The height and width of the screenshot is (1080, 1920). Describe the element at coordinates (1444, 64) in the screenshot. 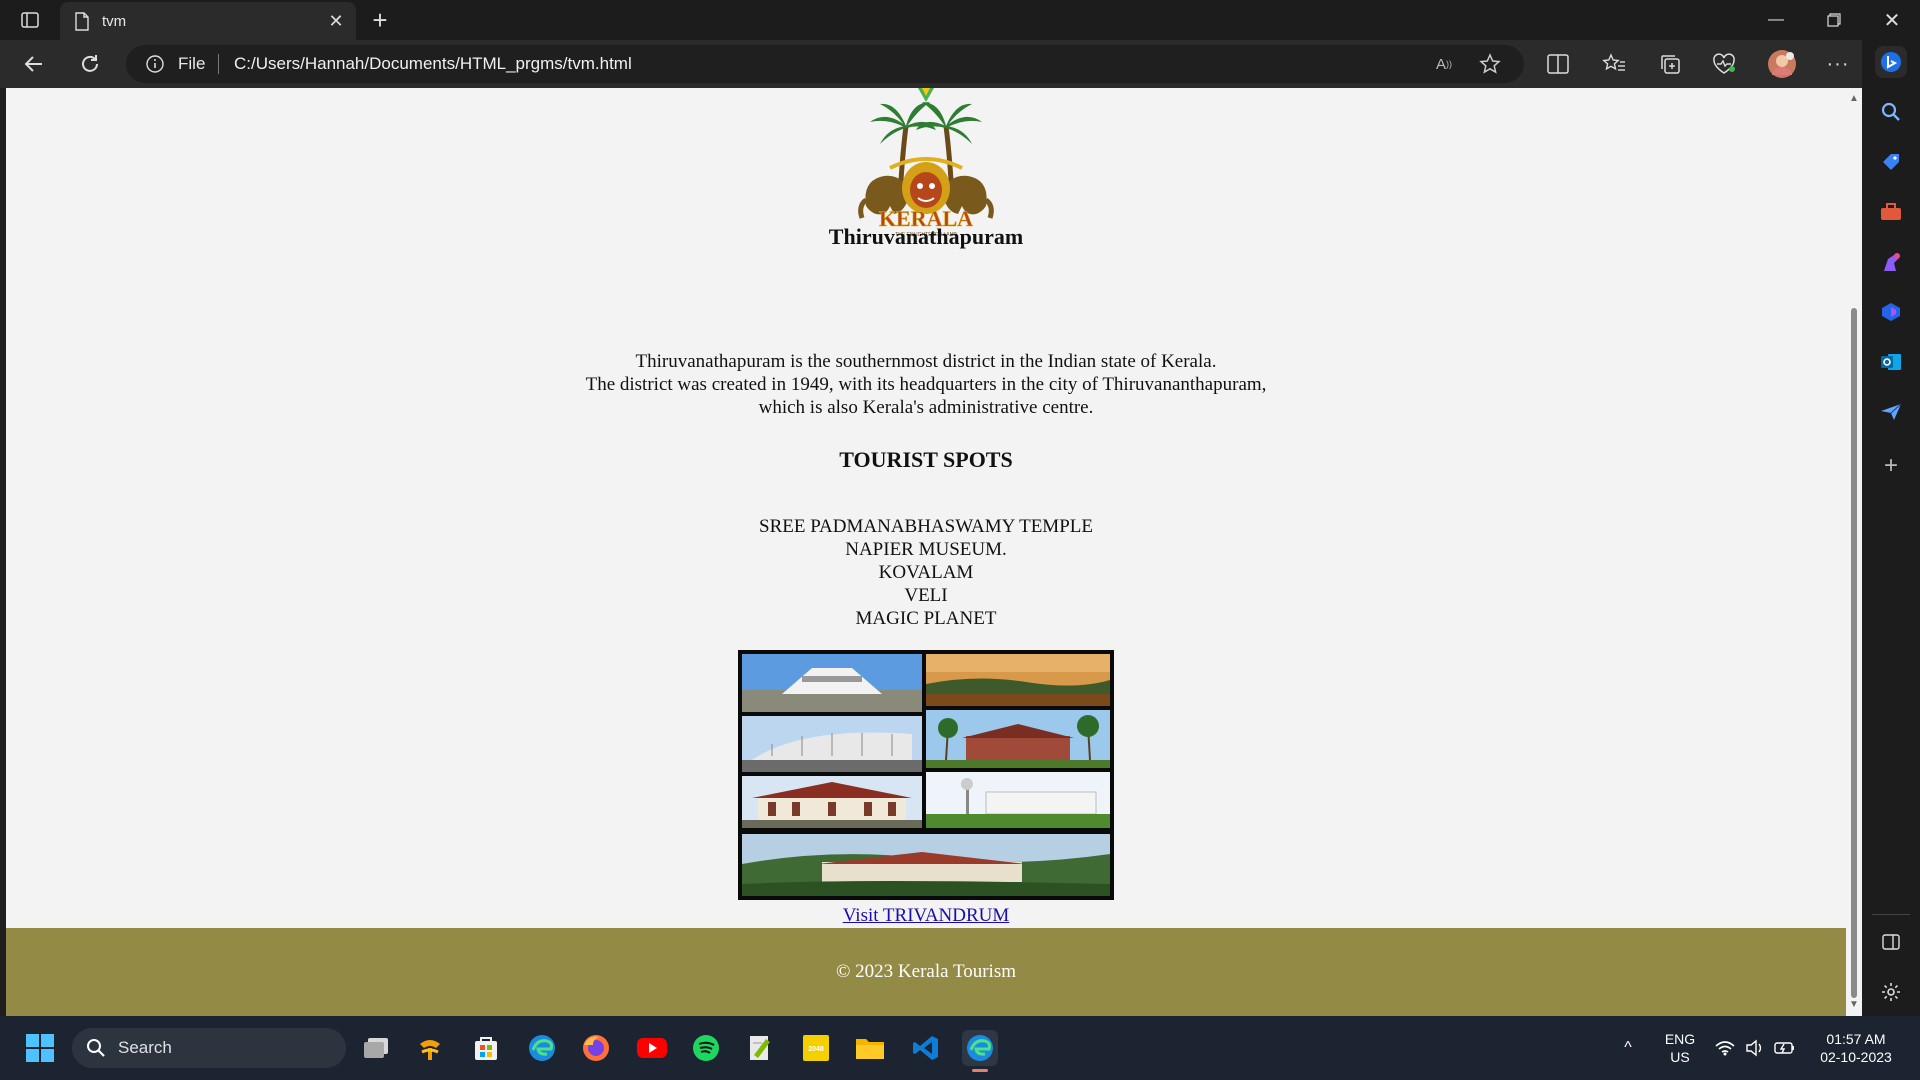

I see `read-aloud-icon: A))` at that location.